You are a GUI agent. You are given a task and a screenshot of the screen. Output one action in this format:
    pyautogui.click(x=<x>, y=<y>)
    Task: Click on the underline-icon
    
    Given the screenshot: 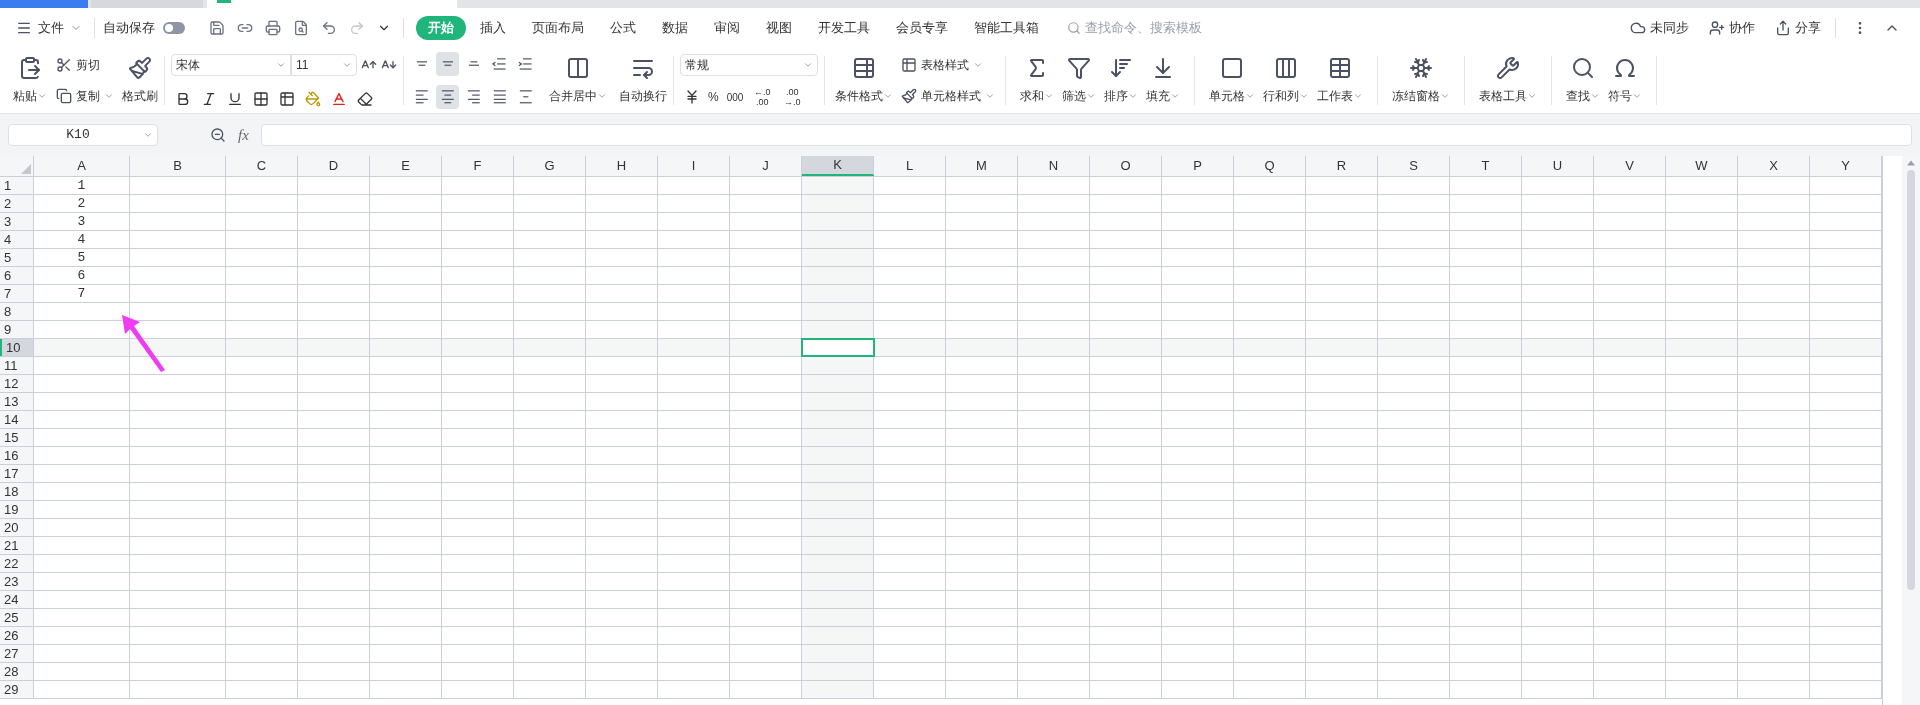 What is the action you would take?
    pyautogui.click(x=235, y=99)
    